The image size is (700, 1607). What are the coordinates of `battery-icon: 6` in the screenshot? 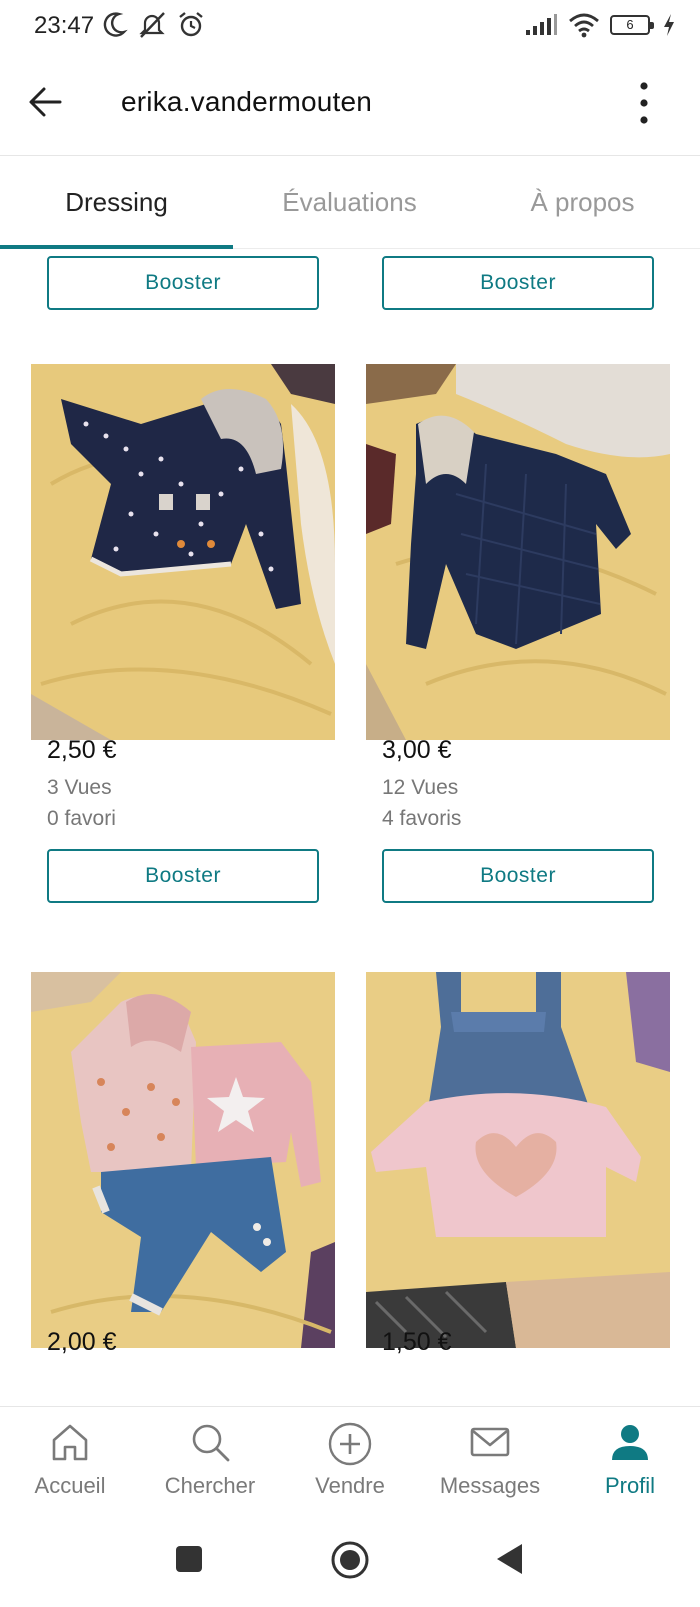 It's located at (632, 25).